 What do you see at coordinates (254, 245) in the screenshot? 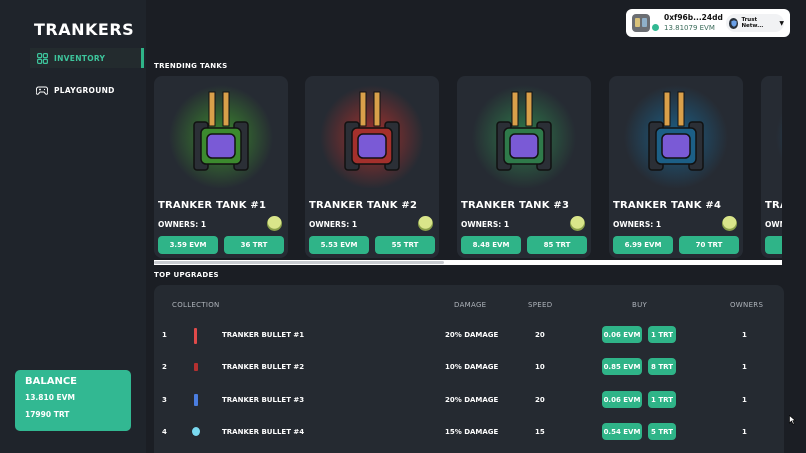
I see `buy-trt-button: 36 TRT` at bounding box center [254, 245].